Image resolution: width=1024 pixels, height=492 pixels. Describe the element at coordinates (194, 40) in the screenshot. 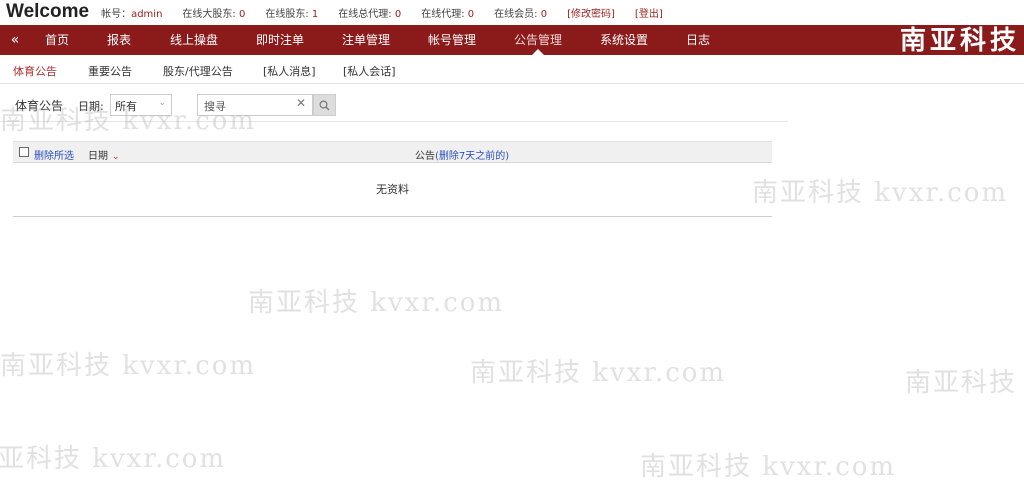

I see `nav-item-online-trading: 线上操盘` at that location.